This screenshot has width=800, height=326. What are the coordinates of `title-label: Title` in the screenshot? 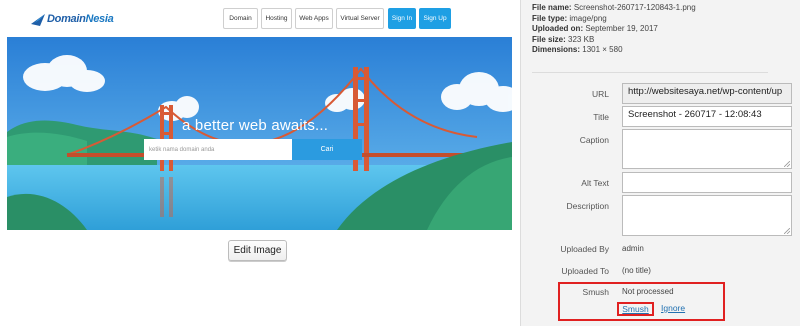 It's located at (601, 117).